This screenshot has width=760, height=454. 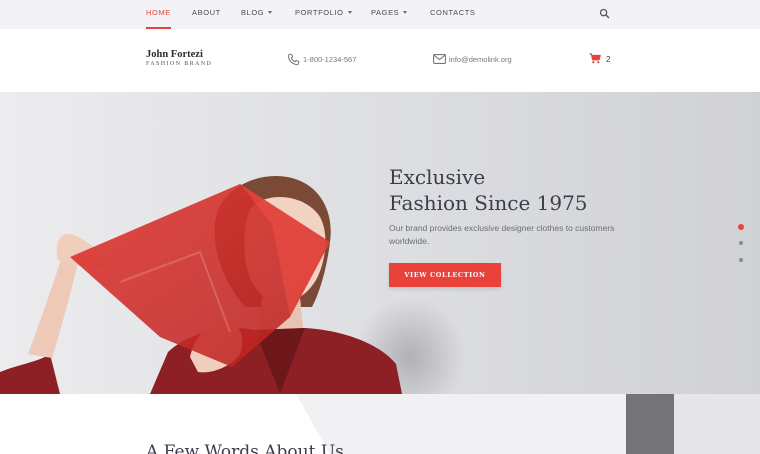 I want to click on brand-name: John Fortezi, so click(x=174, y=54).